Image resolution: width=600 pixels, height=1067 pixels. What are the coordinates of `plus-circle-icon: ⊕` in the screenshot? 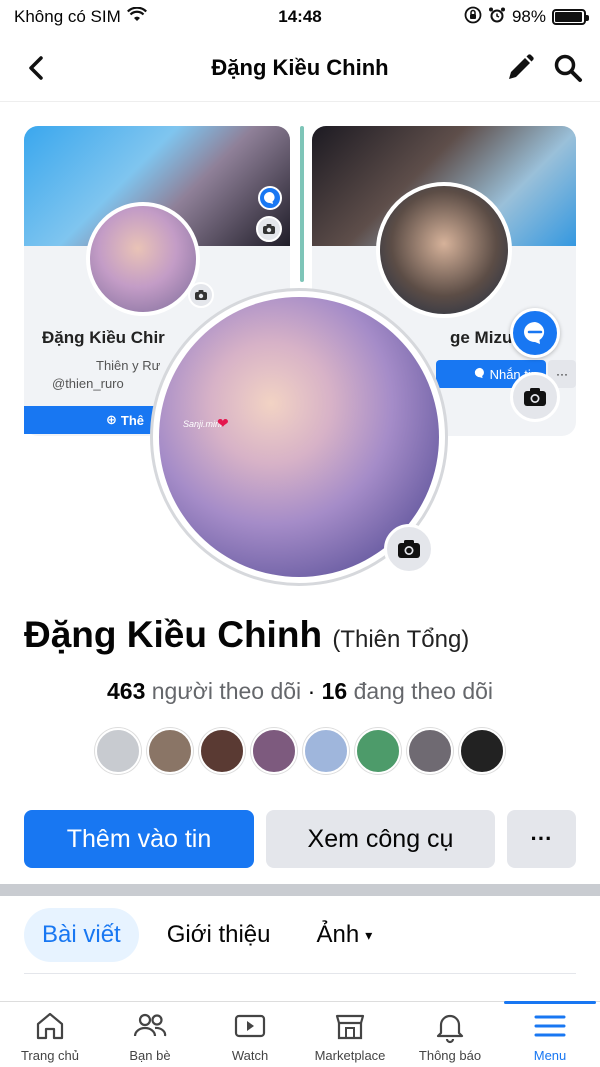 It's located at (111, 419).